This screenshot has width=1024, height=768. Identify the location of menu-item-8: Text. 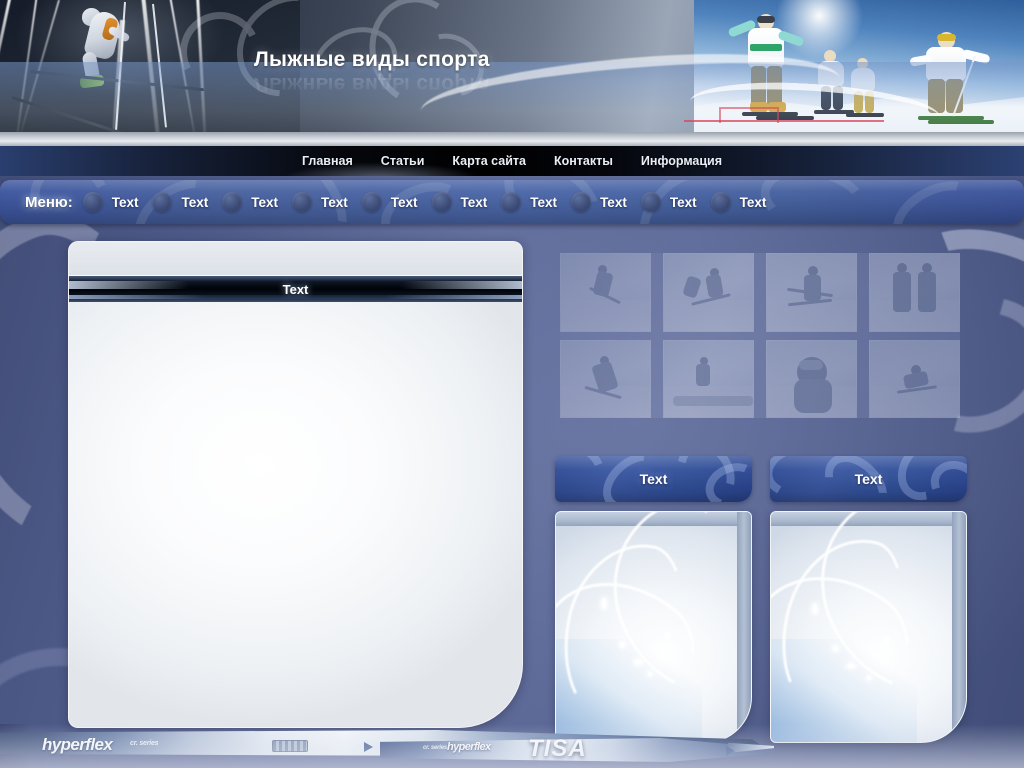
(605, 202).